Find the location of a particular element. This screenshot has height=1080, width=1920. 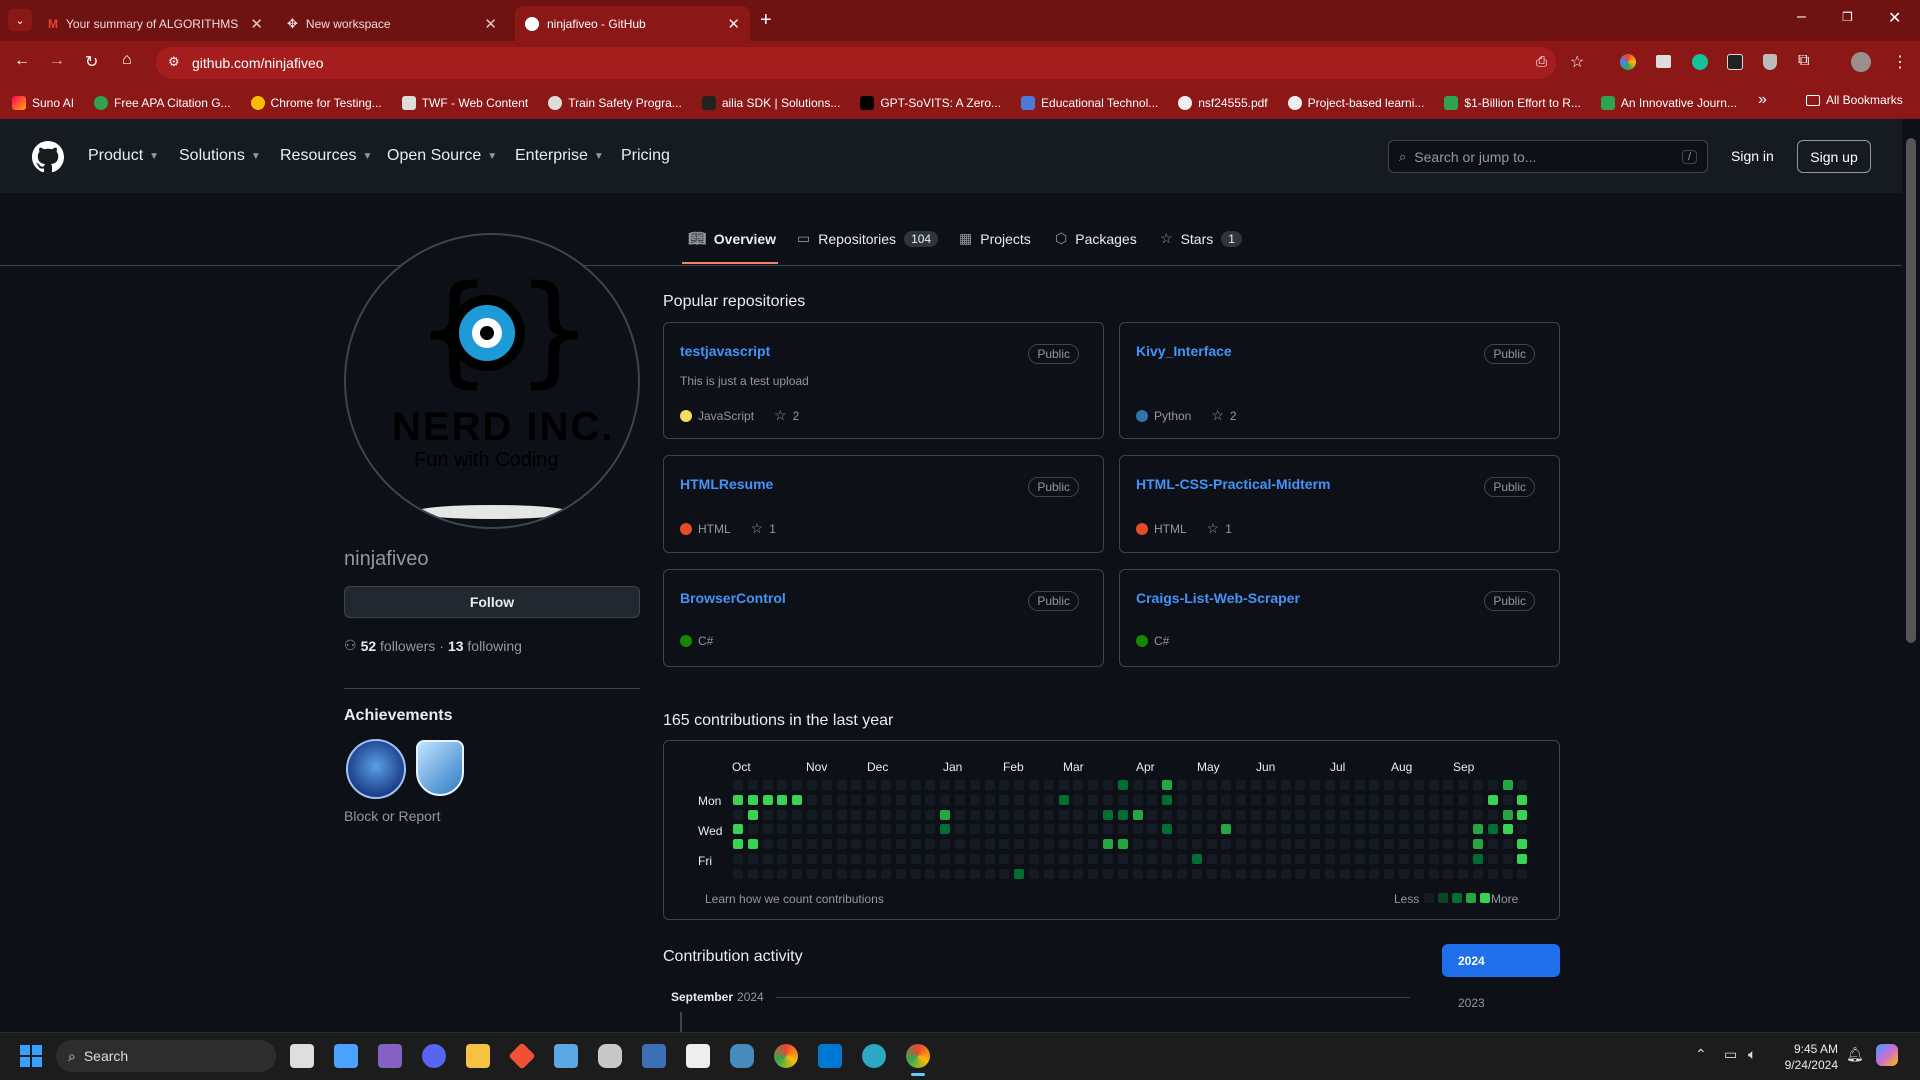

sign-up-button: Sign up is located at coordinates (1834, 156).